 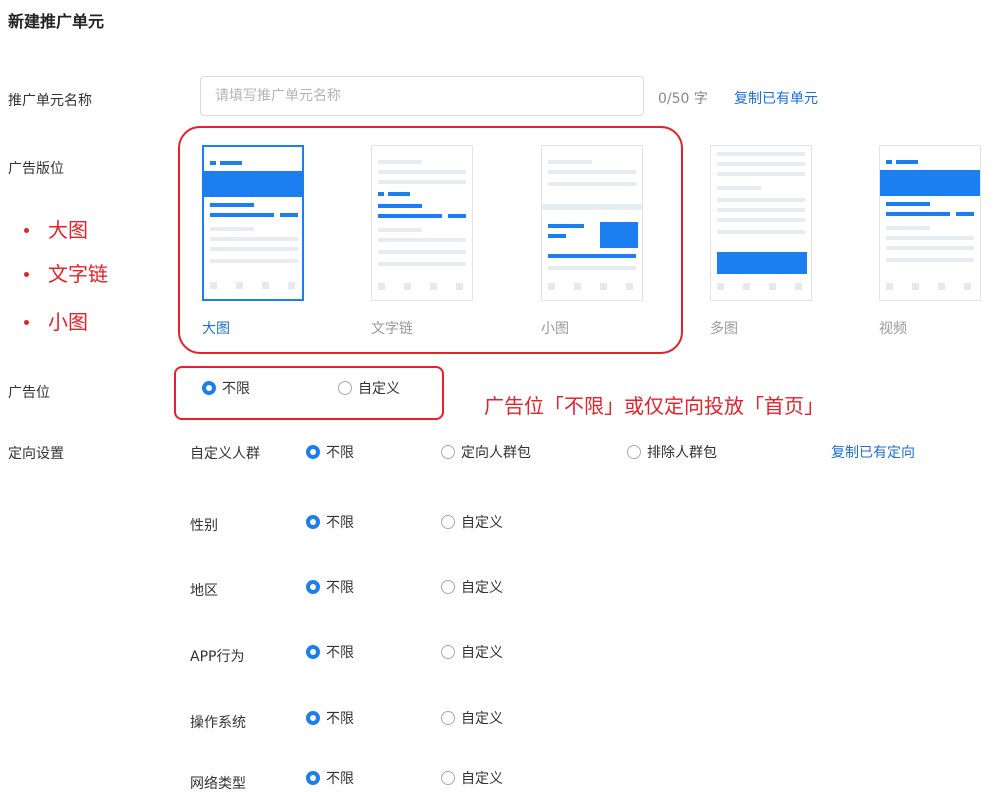 What do you see at coordinates (225, 454) in the screenshot?
I see `audience-label: 自定义人群` at bounding box center [225, 454].